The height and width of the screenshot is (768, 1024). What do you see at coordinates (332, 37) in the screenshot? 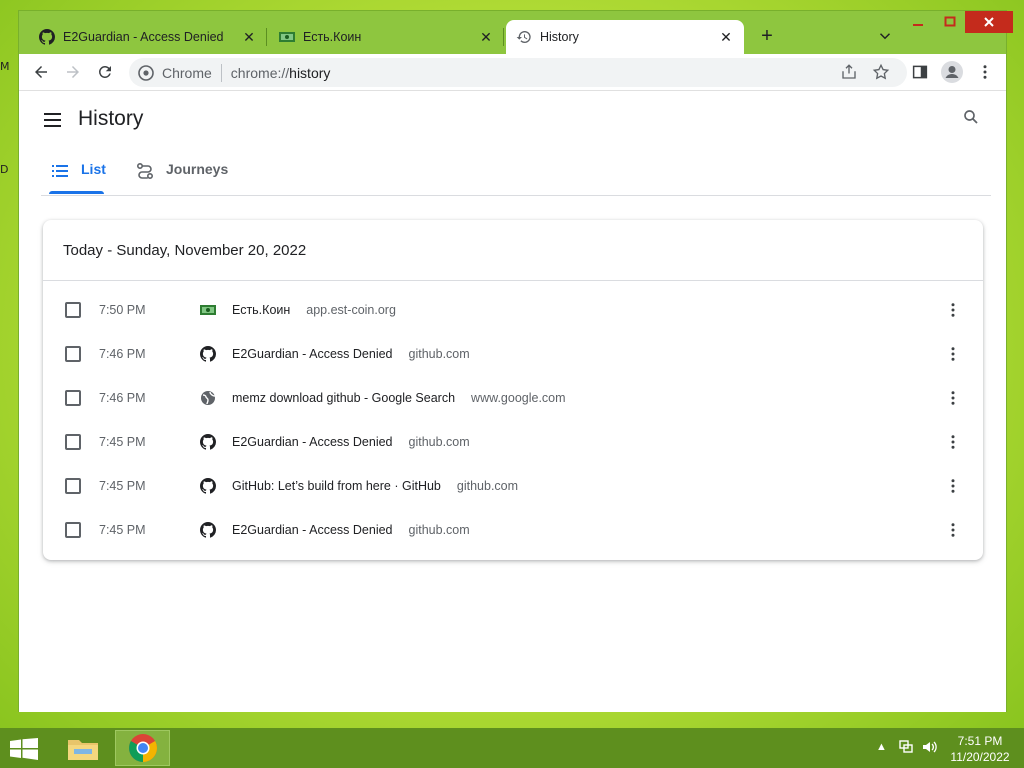
I see `tab-title: Есть.Коин` at bounding box center [332, 37].